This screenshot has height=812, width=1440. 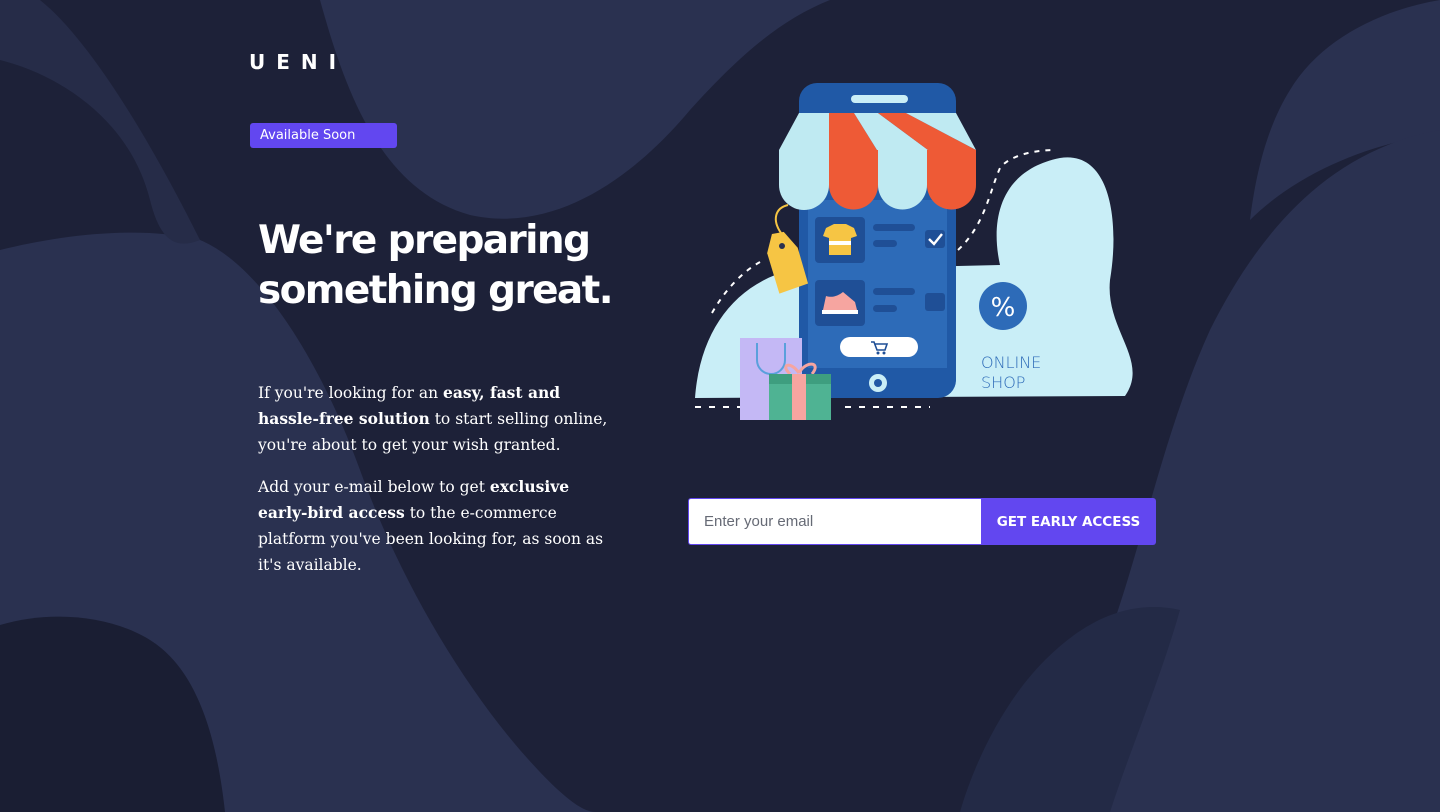 What do you see at coordinates (424, 240) in the screenshot?
I see `headline-line-1: We're preparing` at bounding box center [424, 240].